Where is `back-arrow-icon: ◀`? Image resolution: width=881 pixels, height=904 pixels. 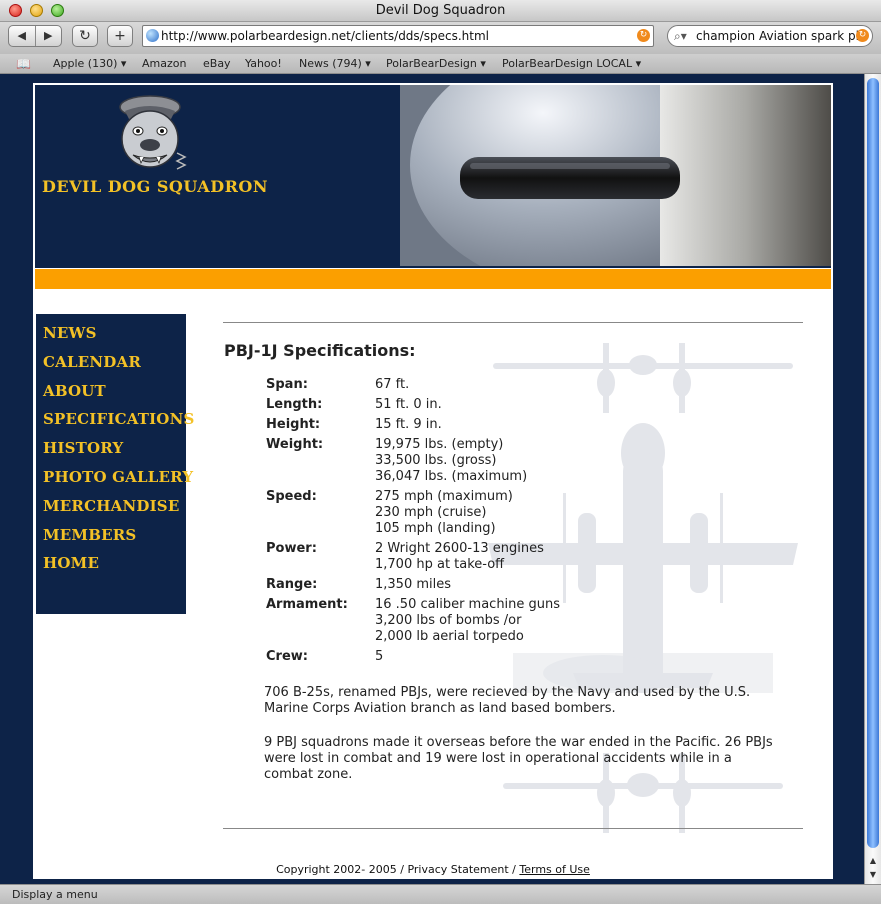
back-arrow-icon: ◀ is located at coordinates (22, 36).